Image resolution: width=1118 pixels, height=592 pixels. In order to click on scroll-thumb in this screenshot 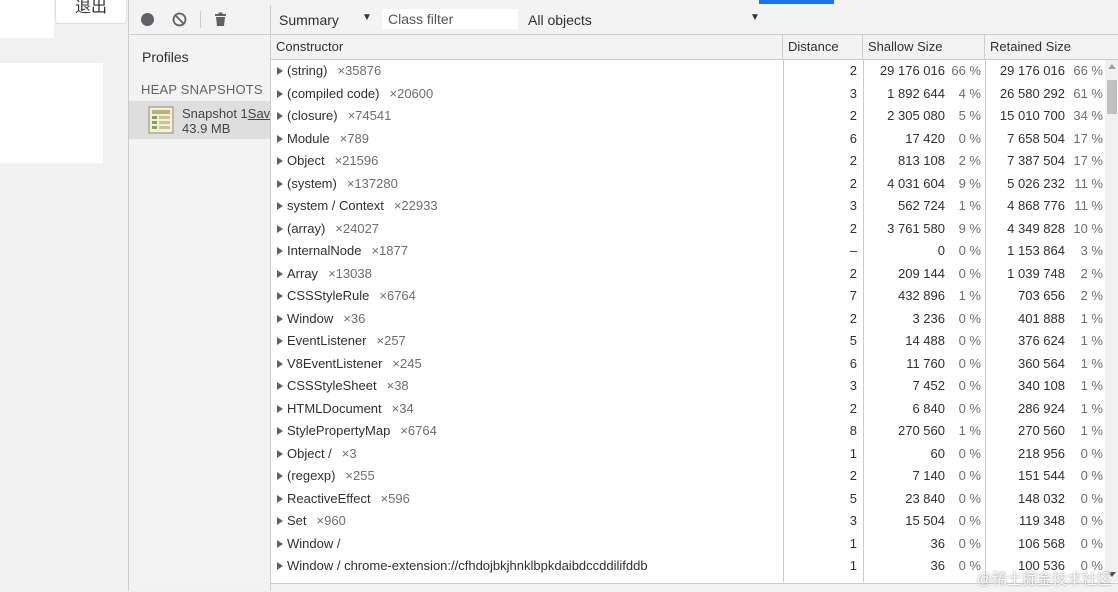, I will do `click(1112, 97)`.